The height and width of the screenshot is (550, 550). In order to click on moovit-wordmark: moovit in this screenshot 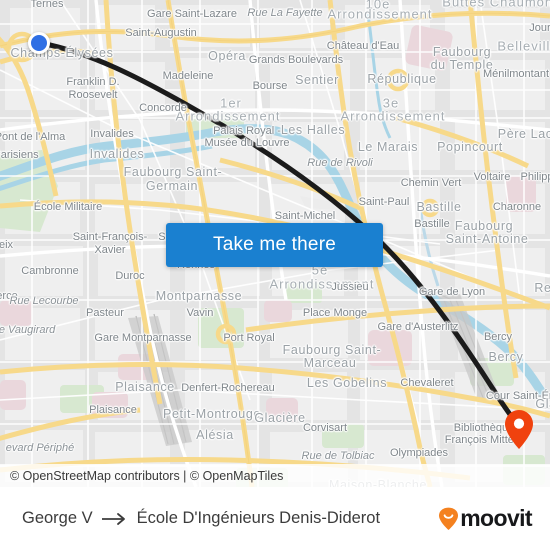, I will do `click(496, 518)`.